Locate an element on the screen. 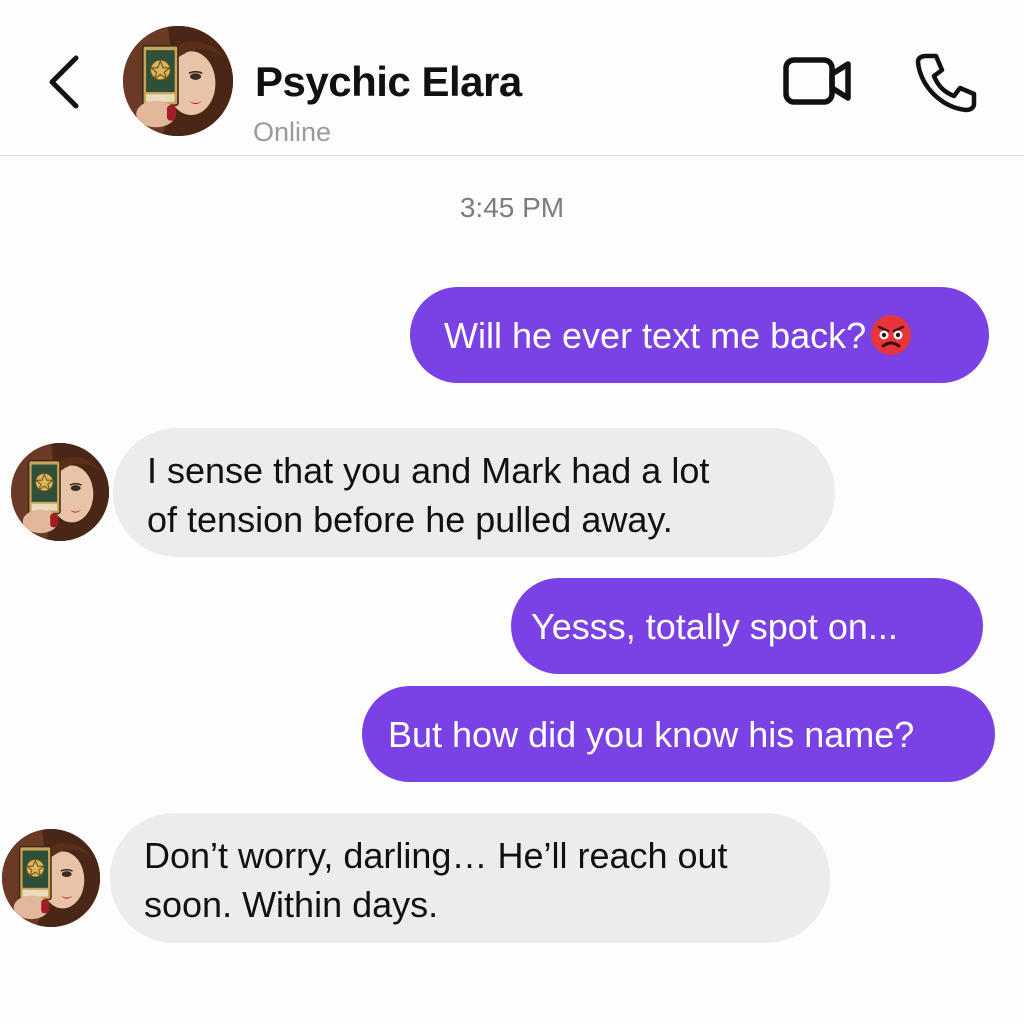  message-text: But how did you know his name? is located at coordinates (651, 734).